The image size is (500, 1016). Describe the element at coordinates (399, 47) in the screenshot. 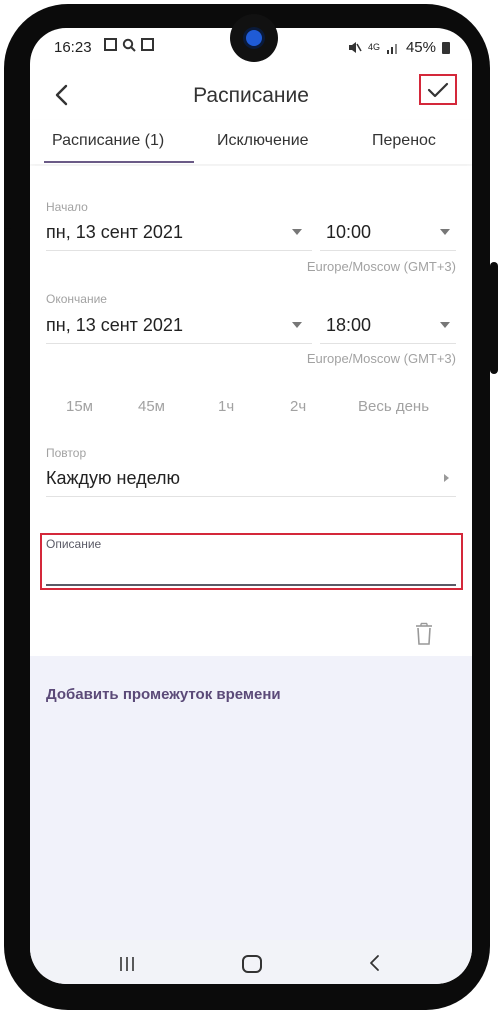

I see `status-right: 4G 45%` at that location.